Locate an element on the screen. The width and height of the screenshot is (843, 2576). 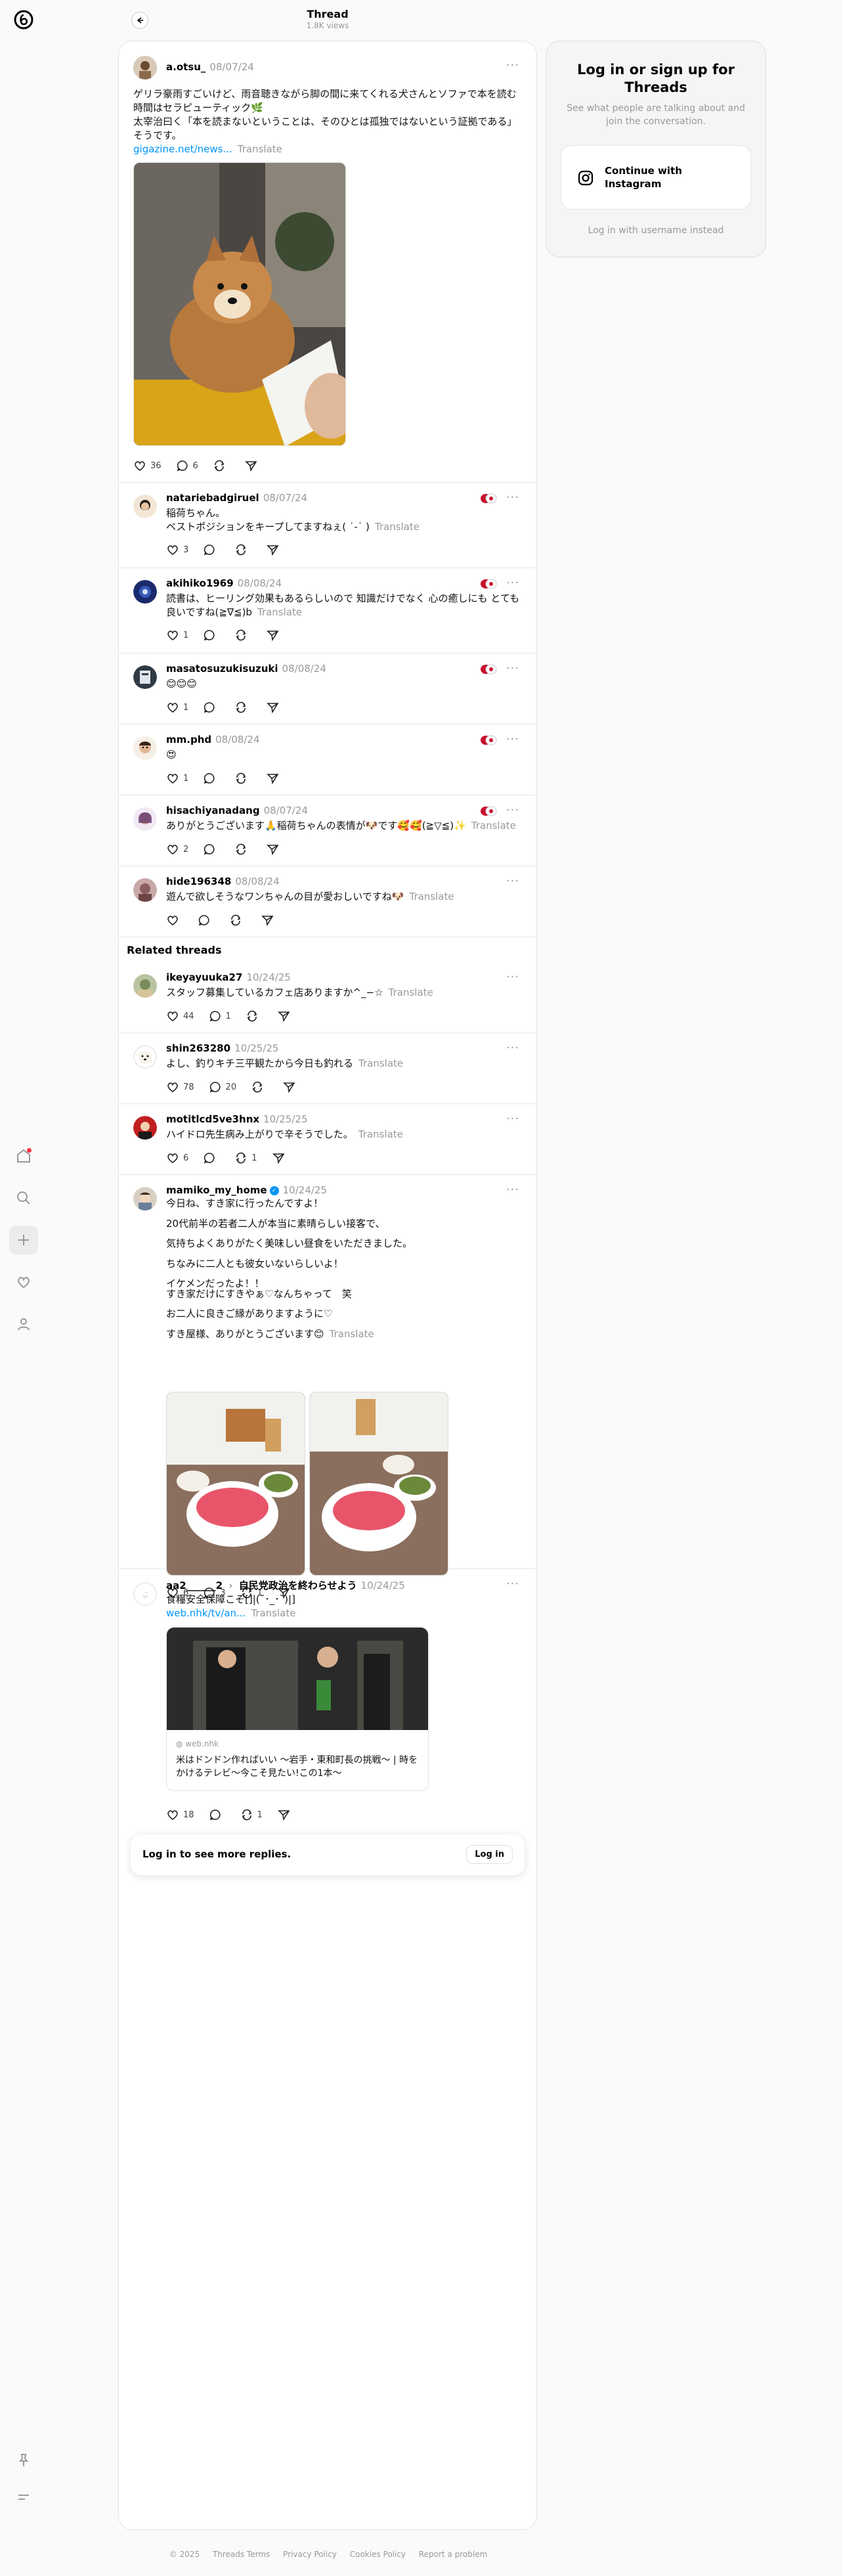
home-icon is located at coordinates (23, 1156).